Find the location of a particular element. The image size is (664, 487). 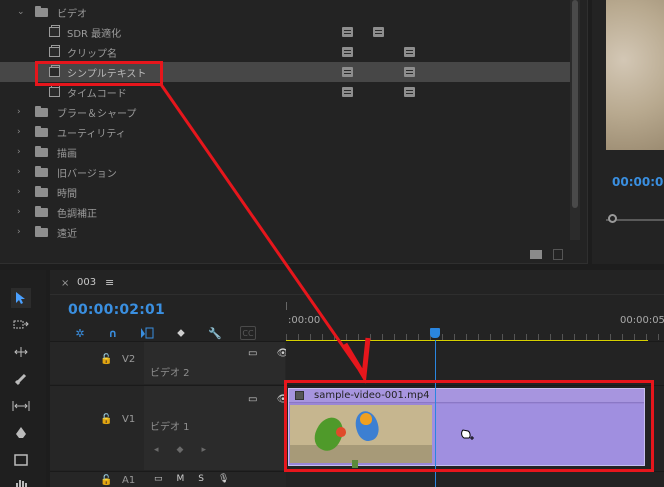

track-header-v2: 🔓 V2 ▭ 👁 ビデオ 2 is located at coordinates (169, 362).